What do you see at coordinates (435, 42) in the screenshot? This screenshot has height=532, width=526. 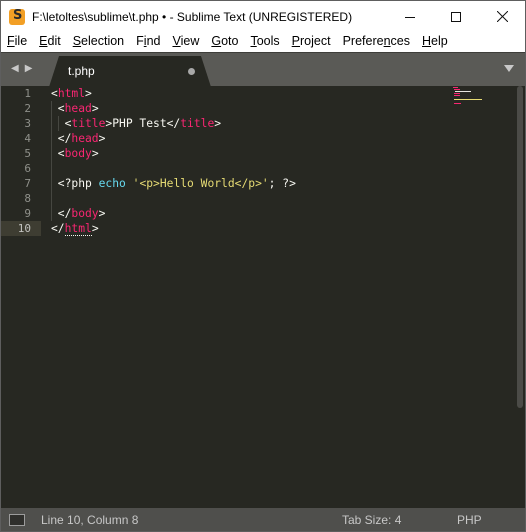 I see `menu-help: Help` at bounding box center [435, 42].